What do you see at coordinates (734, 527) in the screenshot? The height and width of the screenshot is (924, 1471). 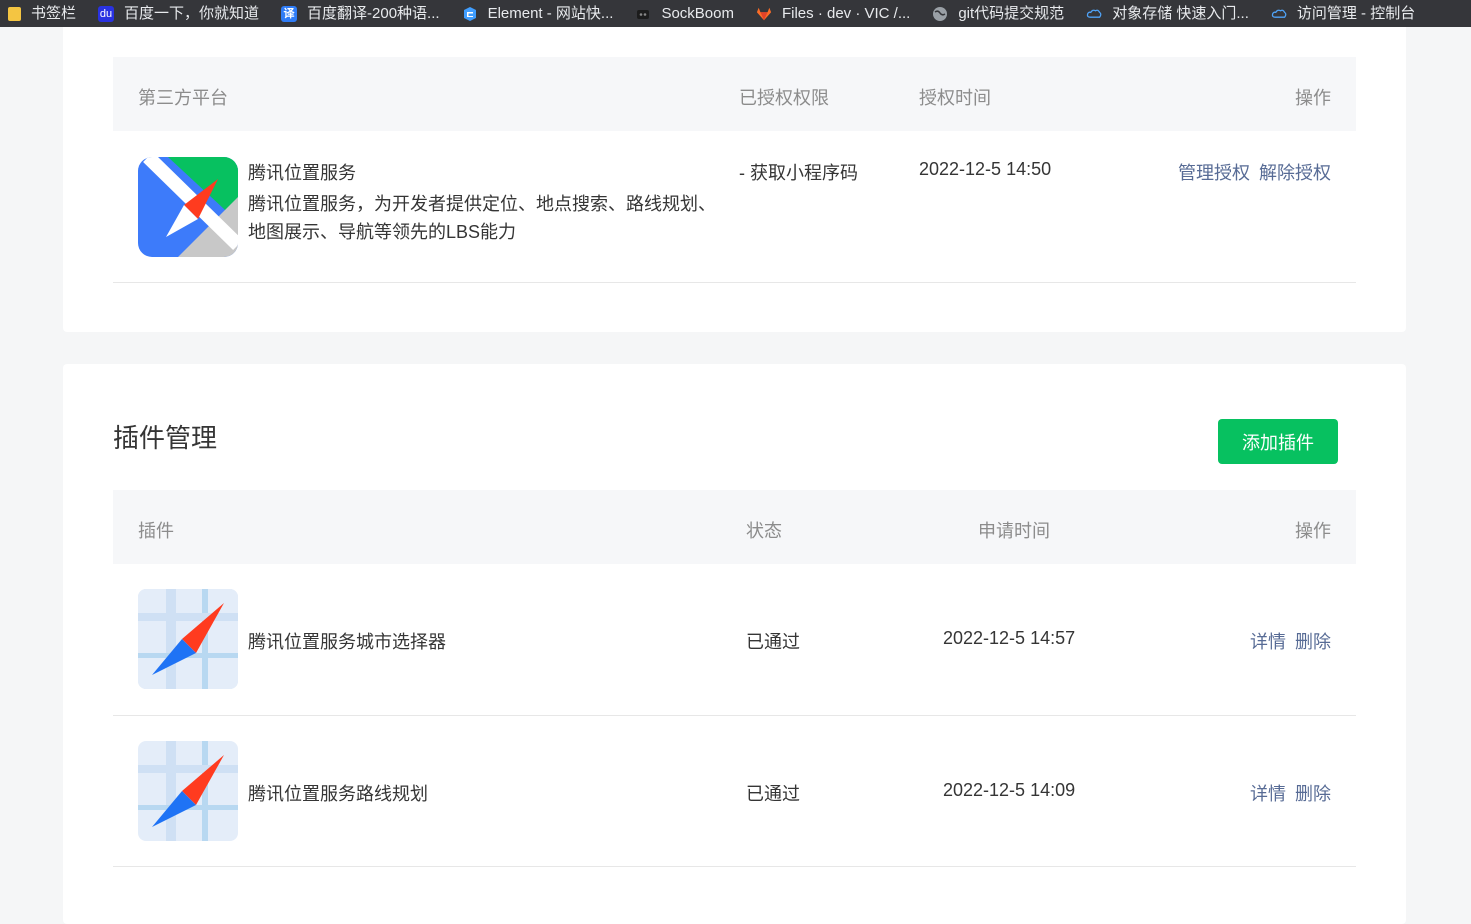 I see `plugin-table-header: 插件 状态 申请时间 操作` at bounding box center [734, 527].